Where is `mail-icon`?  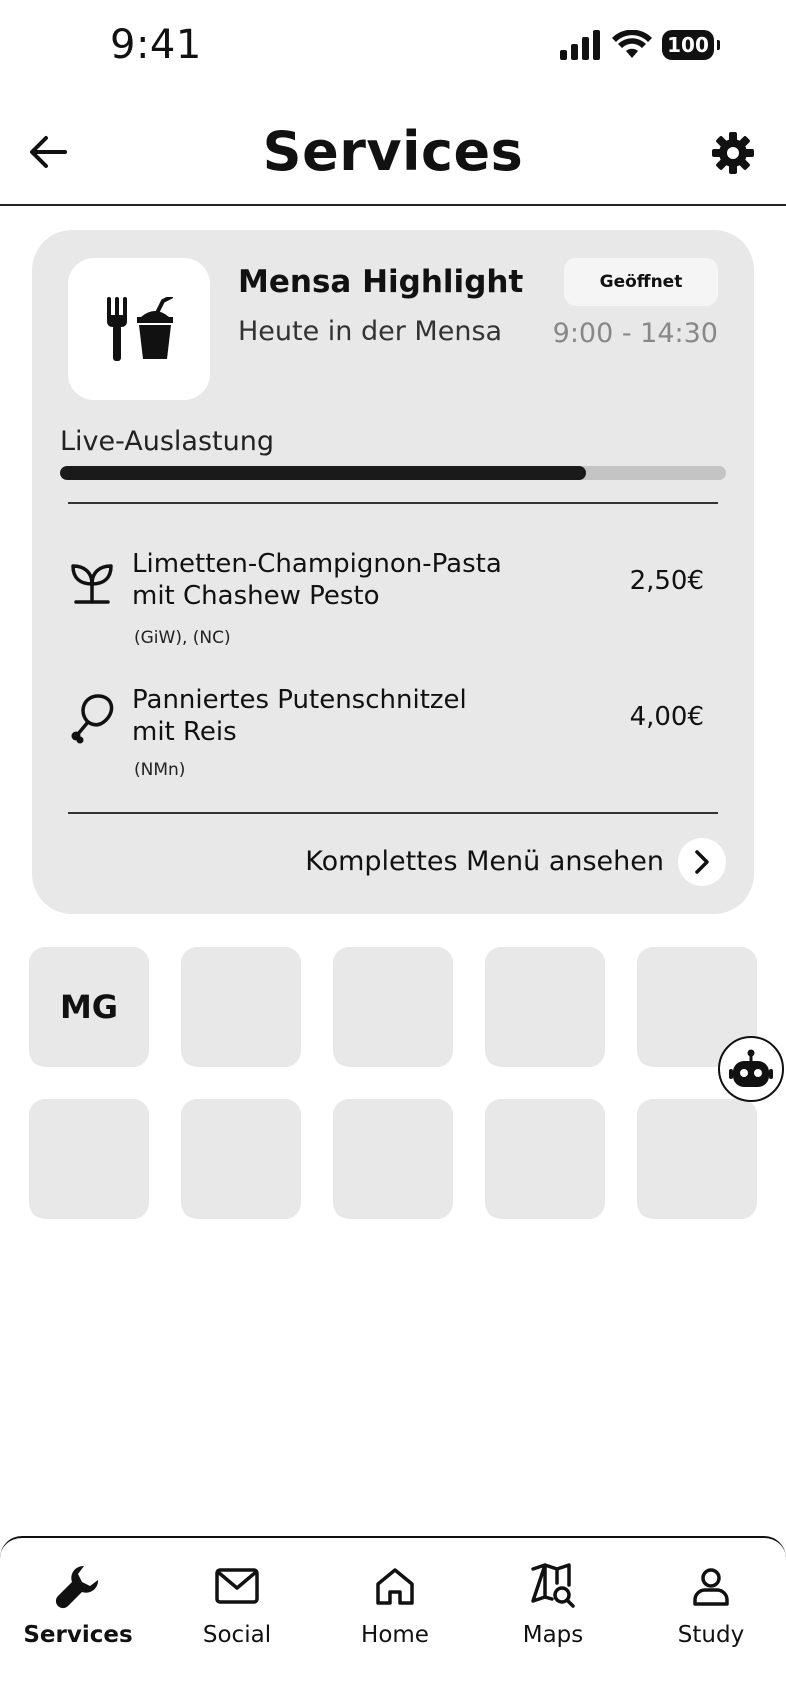 mail-icon is located at coordinates (237, 1586).